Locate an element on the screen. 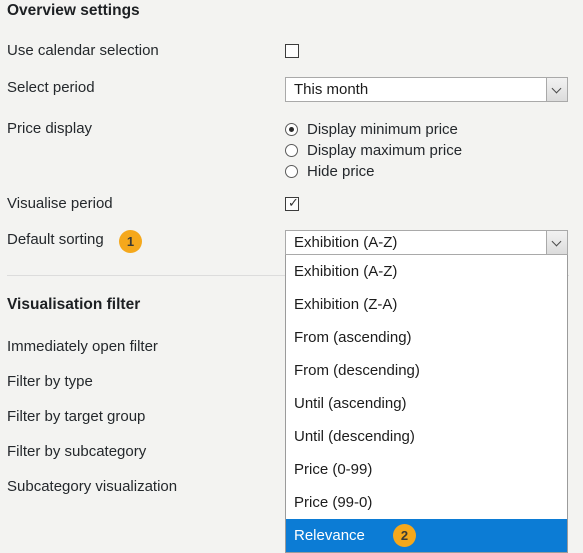 This screenshot has width=583, height=553. label-select-period: Select period is located at coordinates (51, 87).